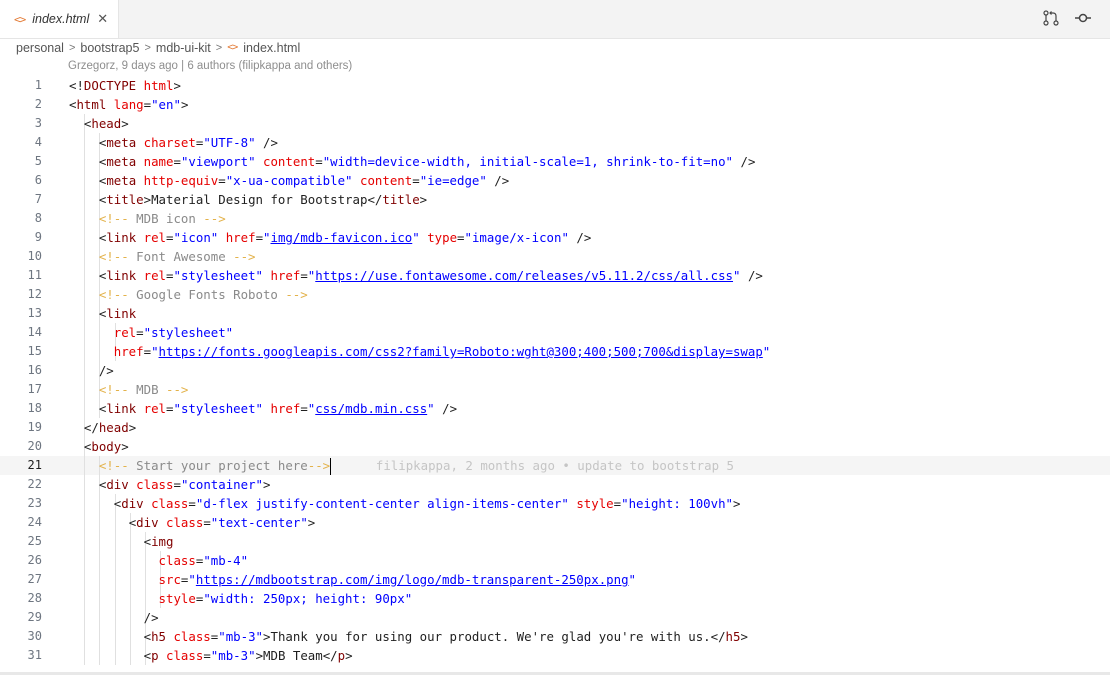  I want to click on line-number: 12, so click(34, 294).